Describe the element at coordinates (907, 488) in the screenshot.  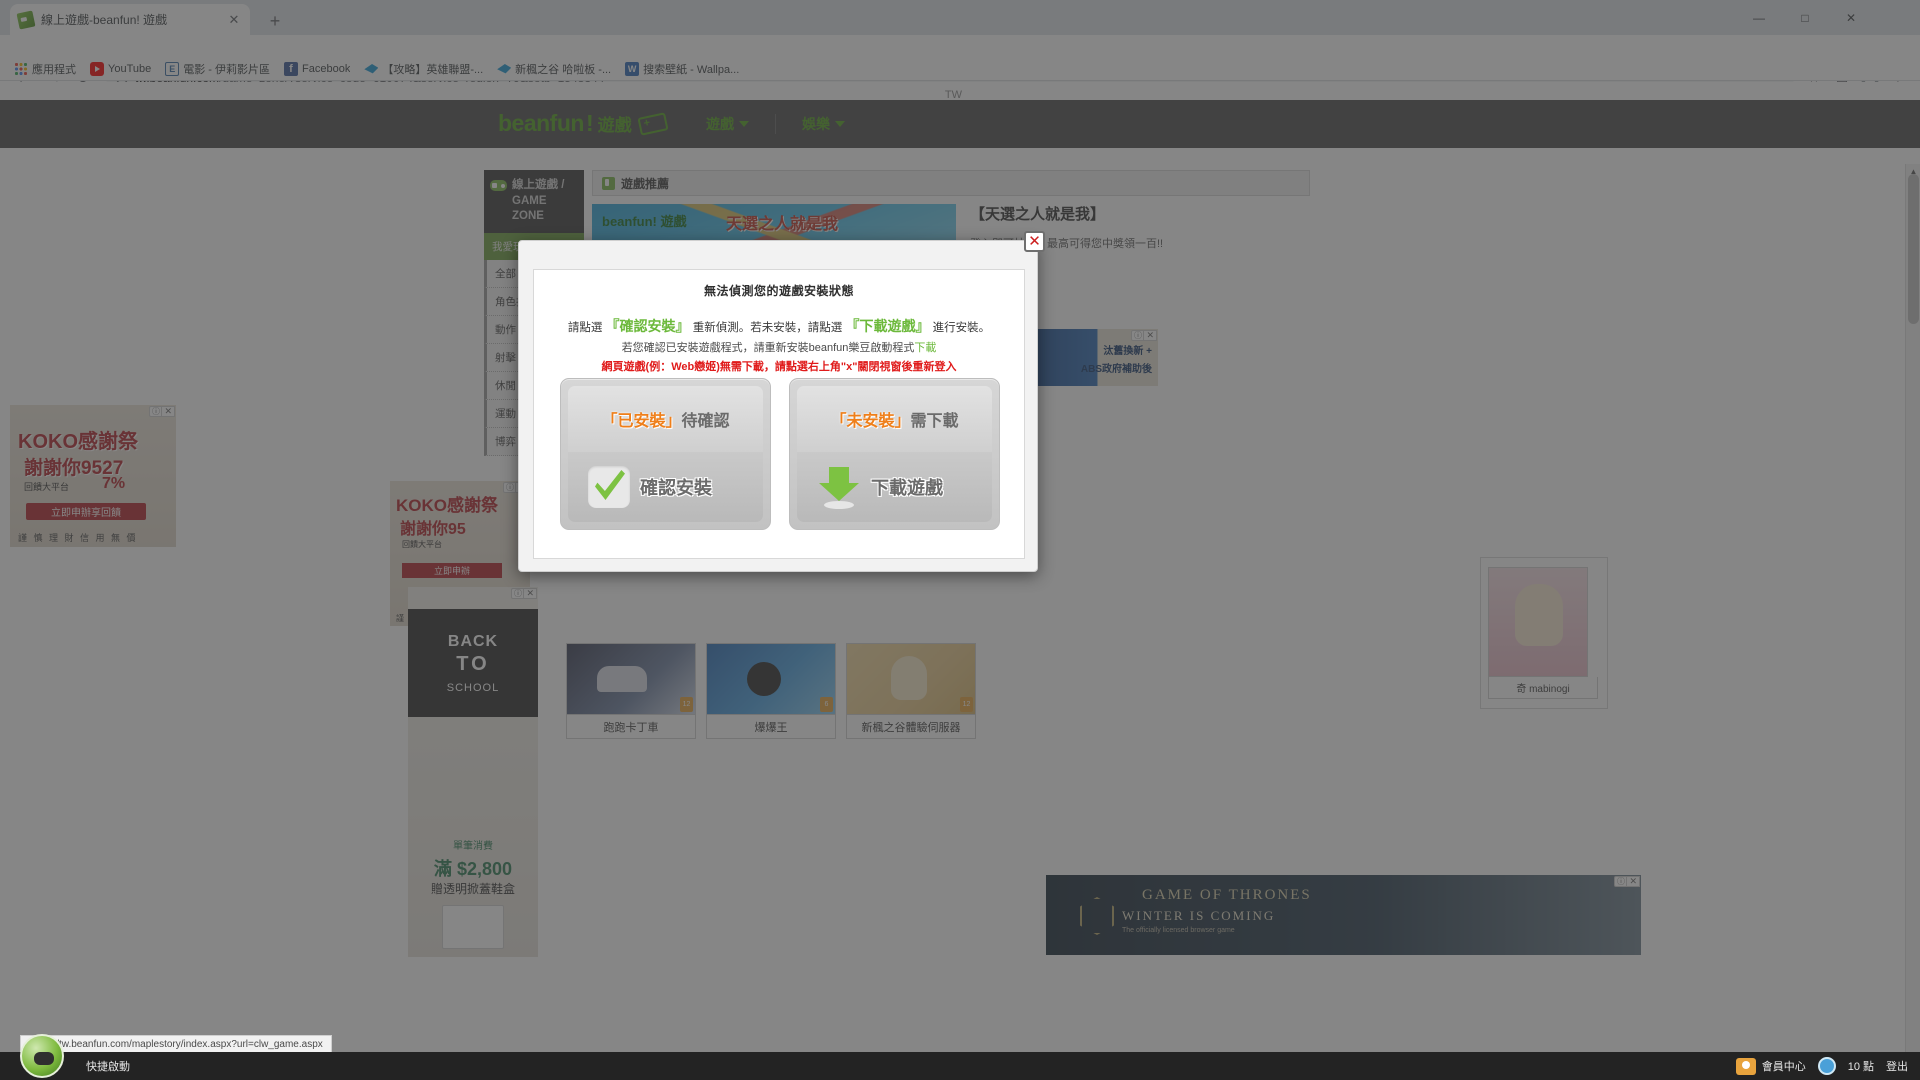
I see `download-game-label: 下載遊戲` at that location.